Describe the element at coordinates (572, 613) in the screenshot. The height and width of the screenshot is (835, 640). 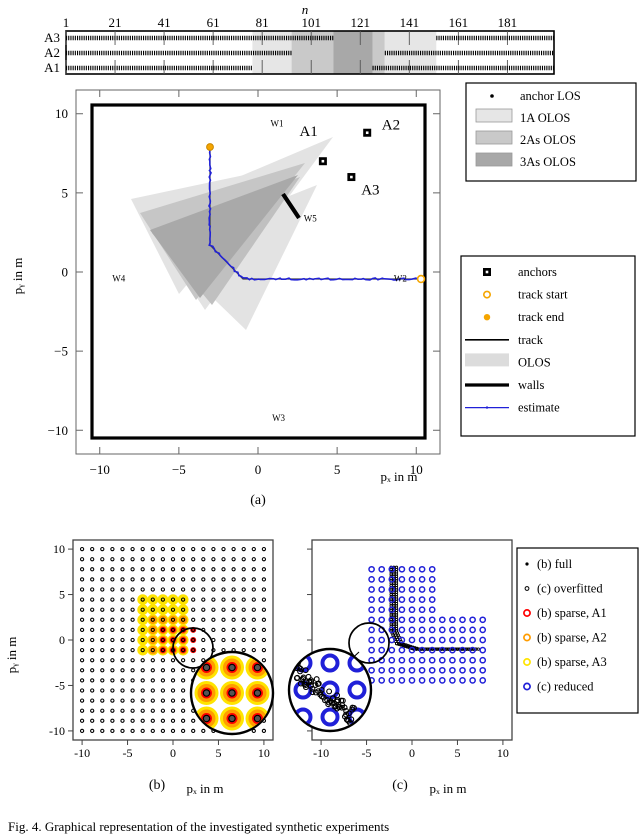
I see `legend-bc-label: (b) sparse, A1` at that location.